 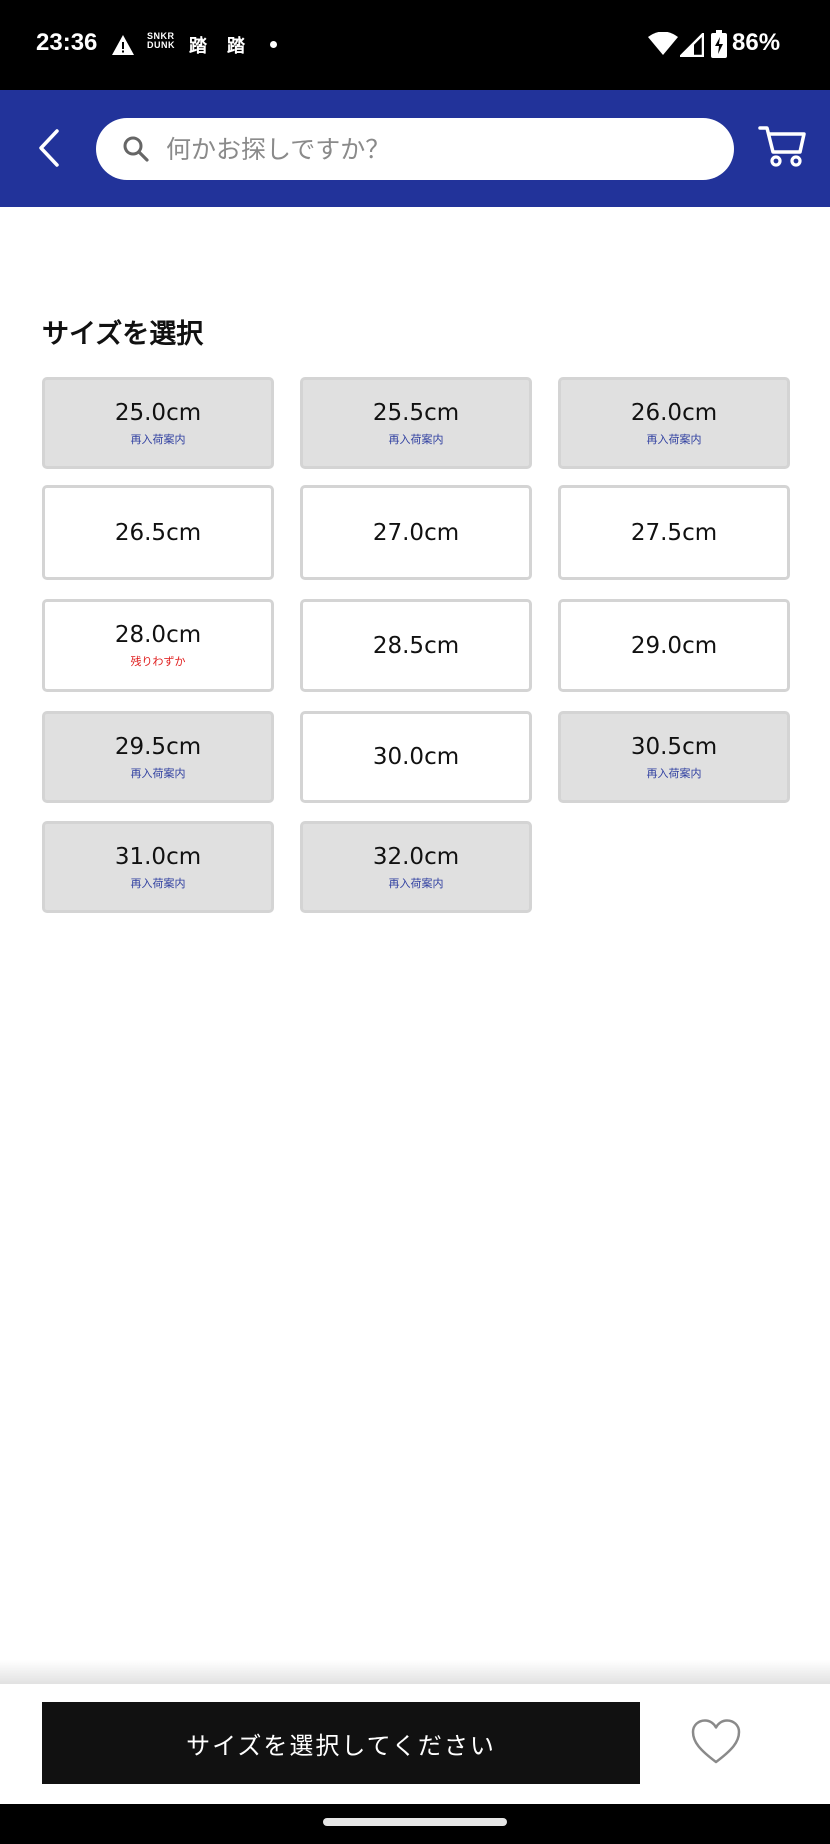 I want to click on cart-button, so click(x=783, y=149).